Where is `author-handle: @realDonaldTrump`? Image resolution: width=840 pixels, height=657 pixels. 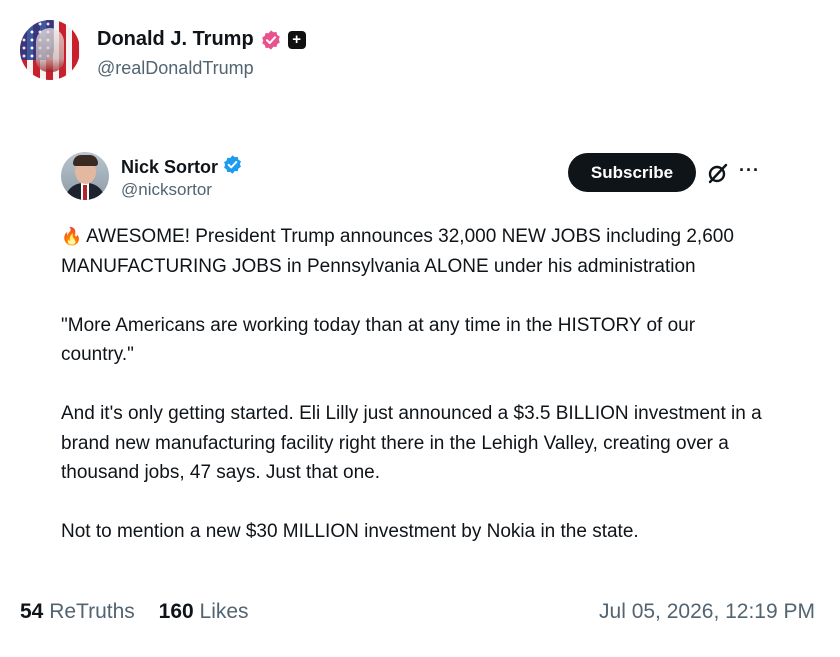
author-handle: @realDonaldTrump is located at coordinates (175, 68).